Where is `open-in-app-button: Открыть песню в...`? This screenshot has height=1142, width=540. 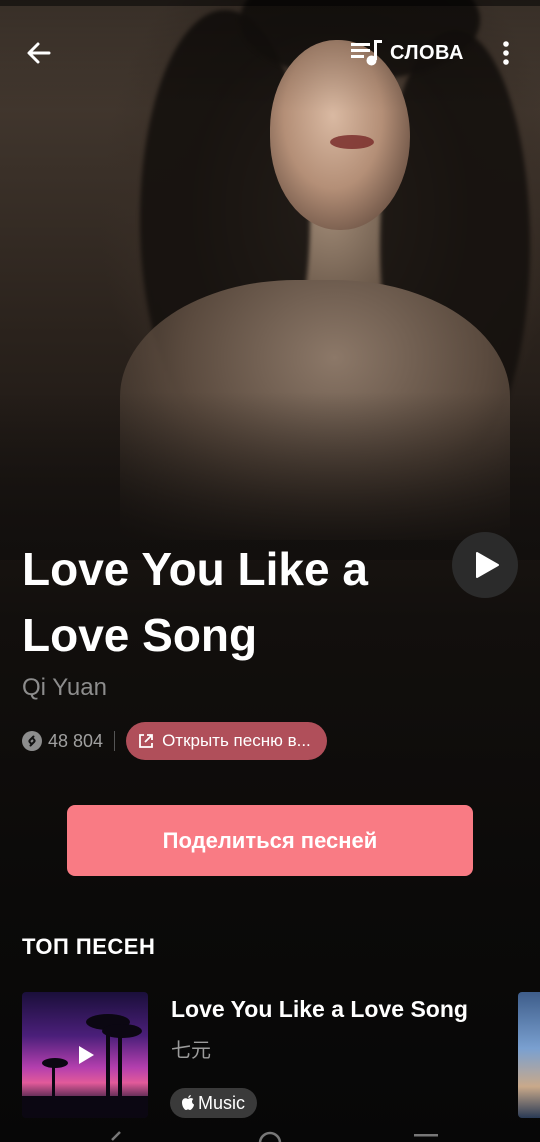
open-in-app-button: Открыть песню в... is located at coordinates (226, 741).